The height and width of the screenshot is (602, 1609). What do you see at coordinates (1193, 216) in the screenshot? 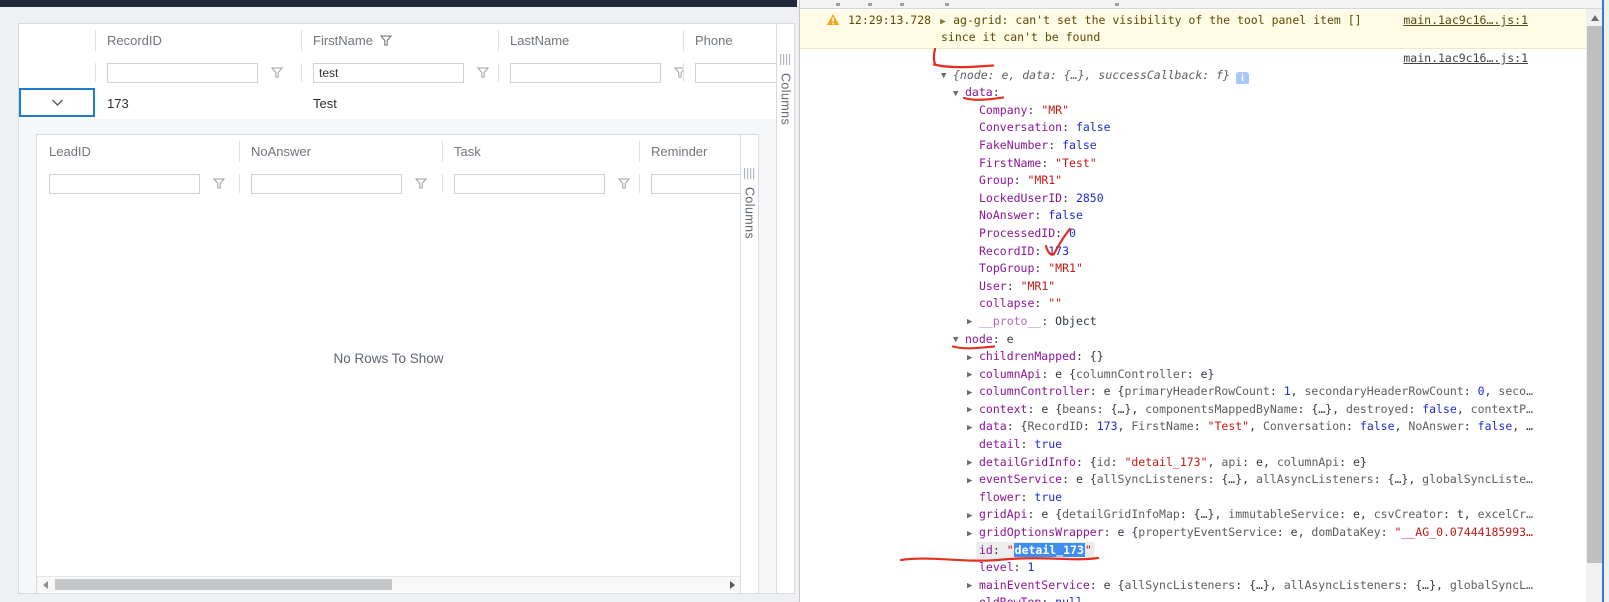
I see `console-tree-row: NoAnswer: false` at bounding box center [1193, 216].